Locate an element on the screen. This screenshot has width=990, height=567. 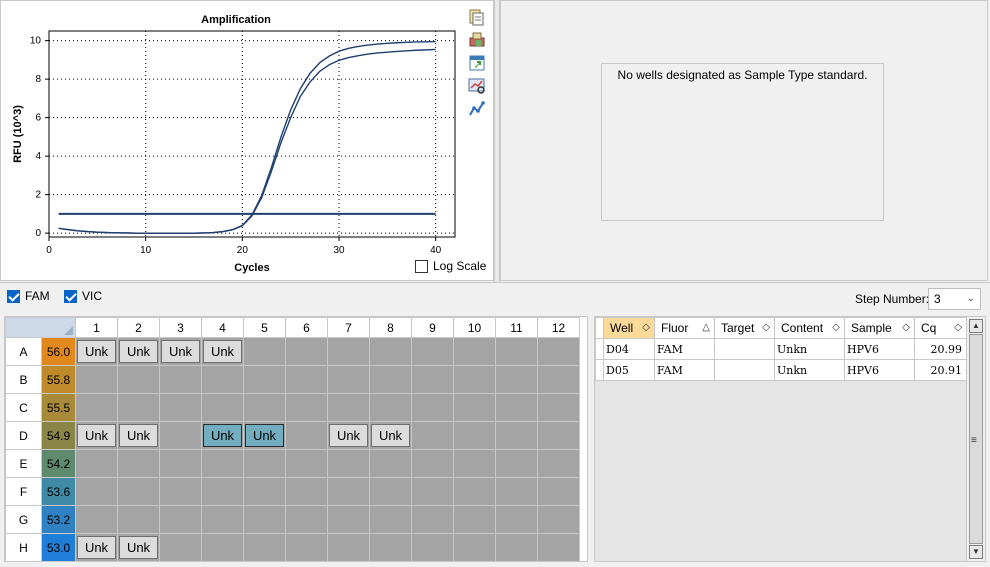
plate-column-header: 2 is located at coordinates (138, 327).